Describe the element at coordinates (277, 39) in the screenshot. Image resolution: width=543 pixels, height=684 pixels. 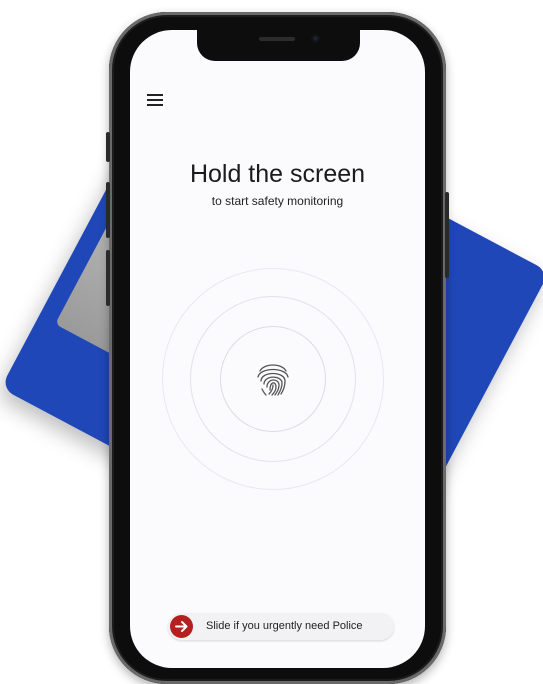
I see `speaker-grille` at that location.